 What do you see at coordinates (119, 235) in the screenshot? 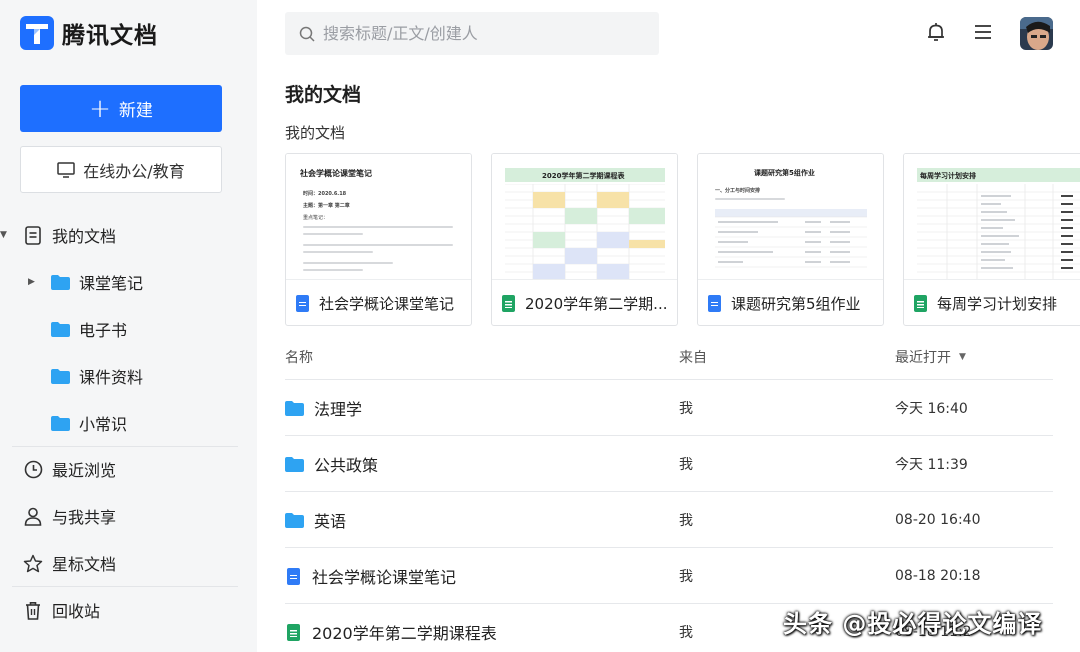
I see `nav-my-docs: ▼ 我的文档` at bounding box center [119, 235].